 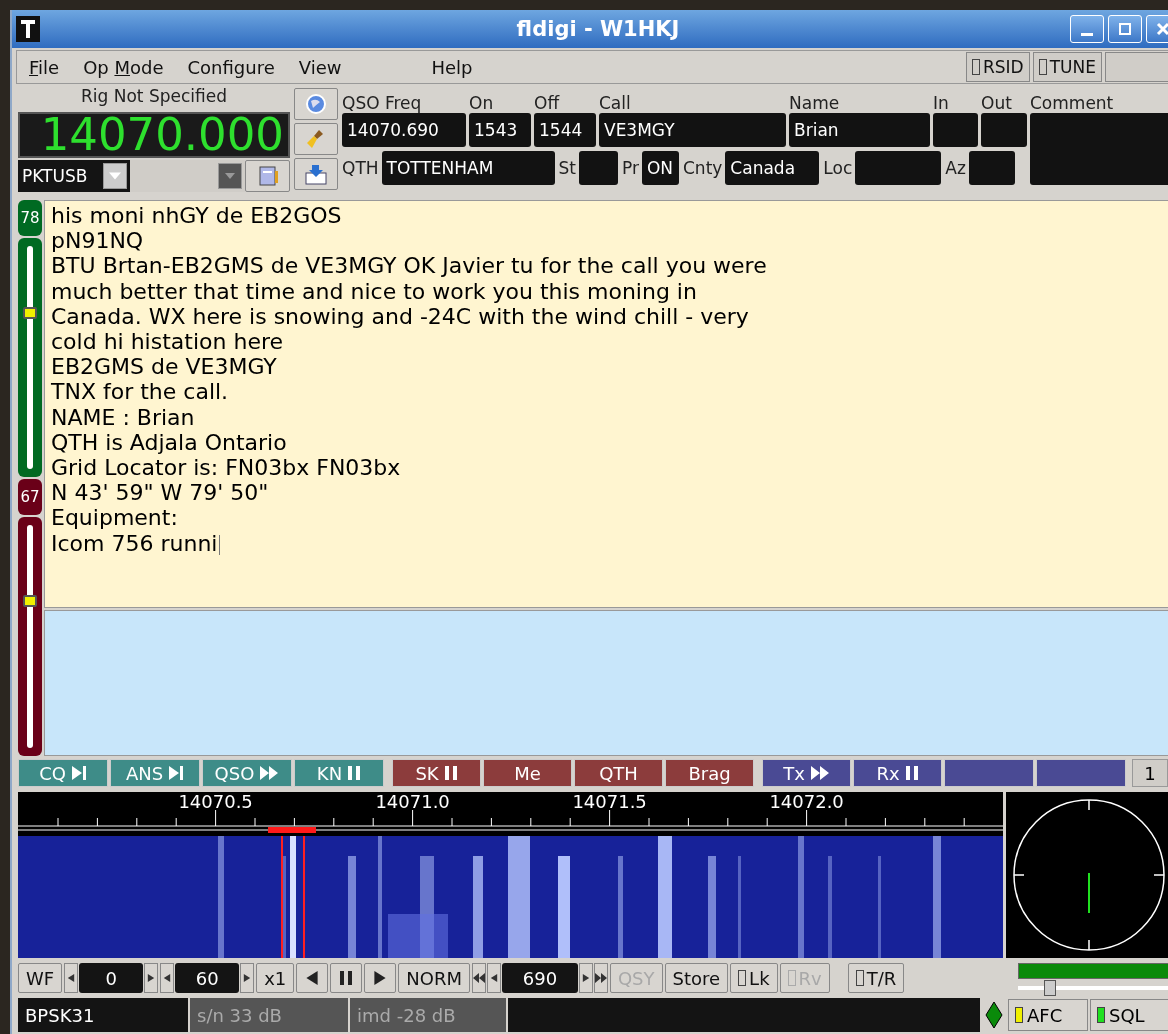 I want to click on toggle-button, so click(x=1136, y=67).